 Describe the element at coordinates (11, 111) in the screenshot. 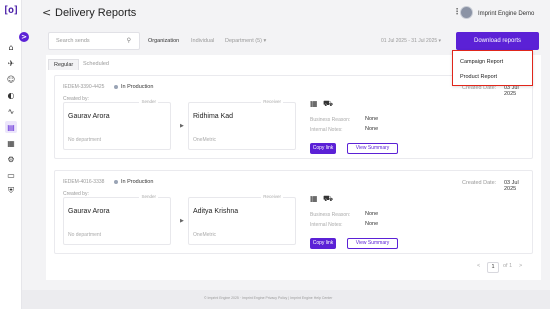

I see `analytics-icon: ∿` at that location.